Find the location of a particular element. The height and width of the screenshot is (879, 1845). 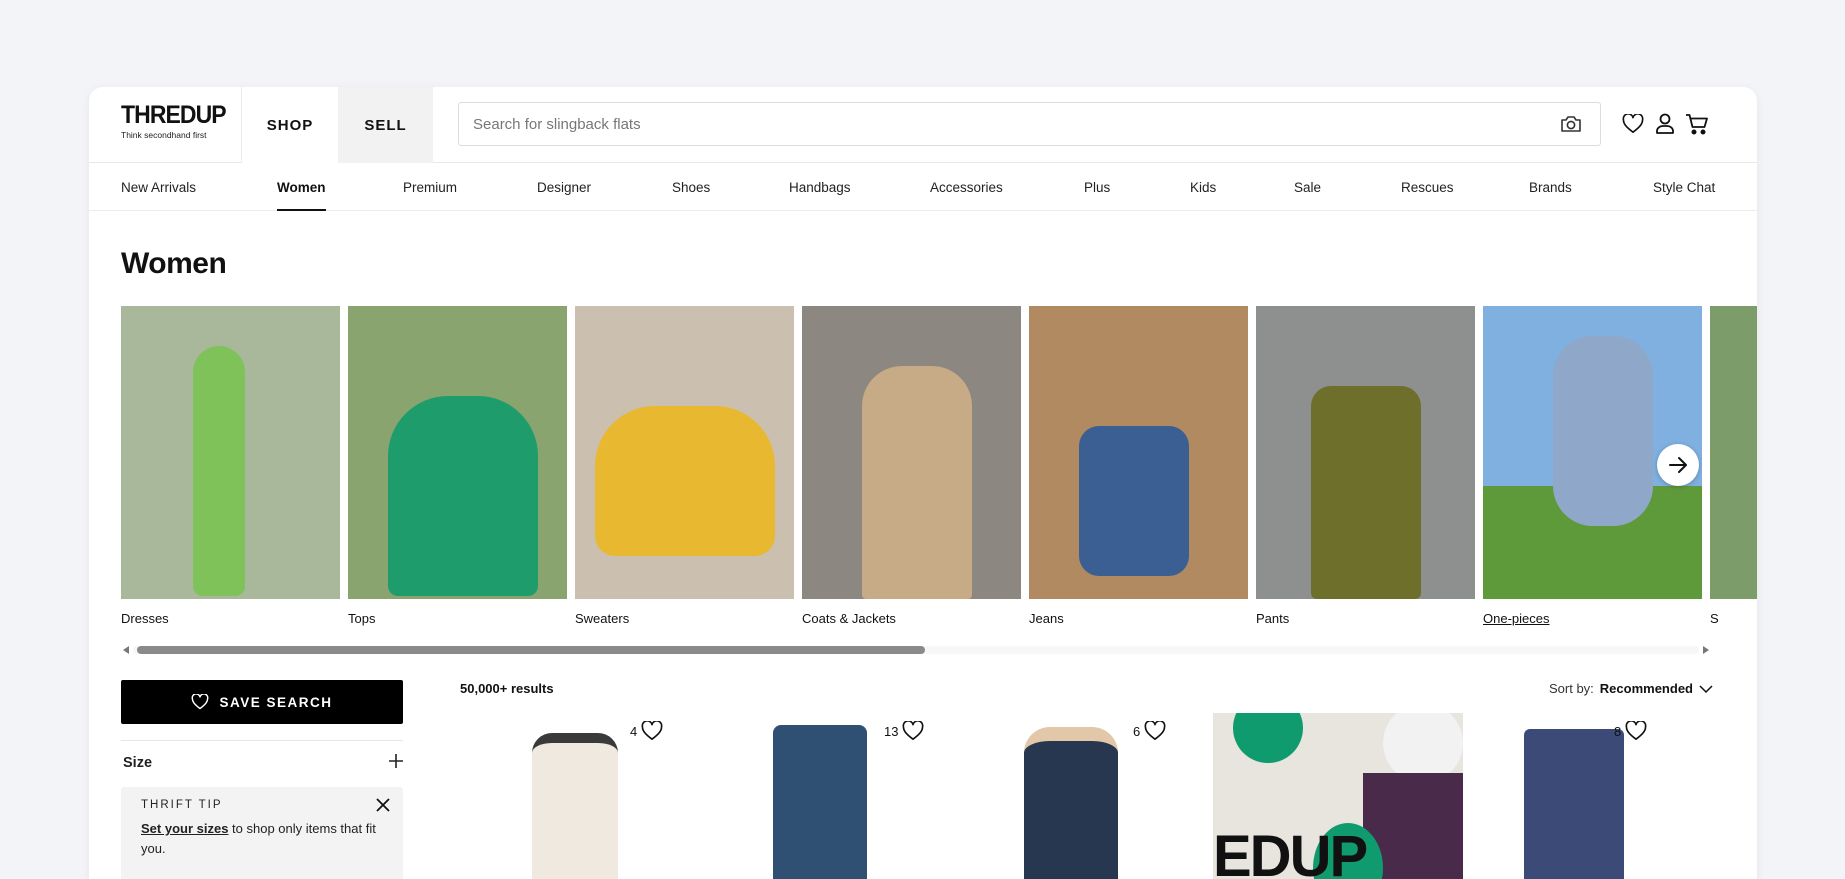

sort-dropdown: Sort by: Recommended is located at coordinates (1631, 688).